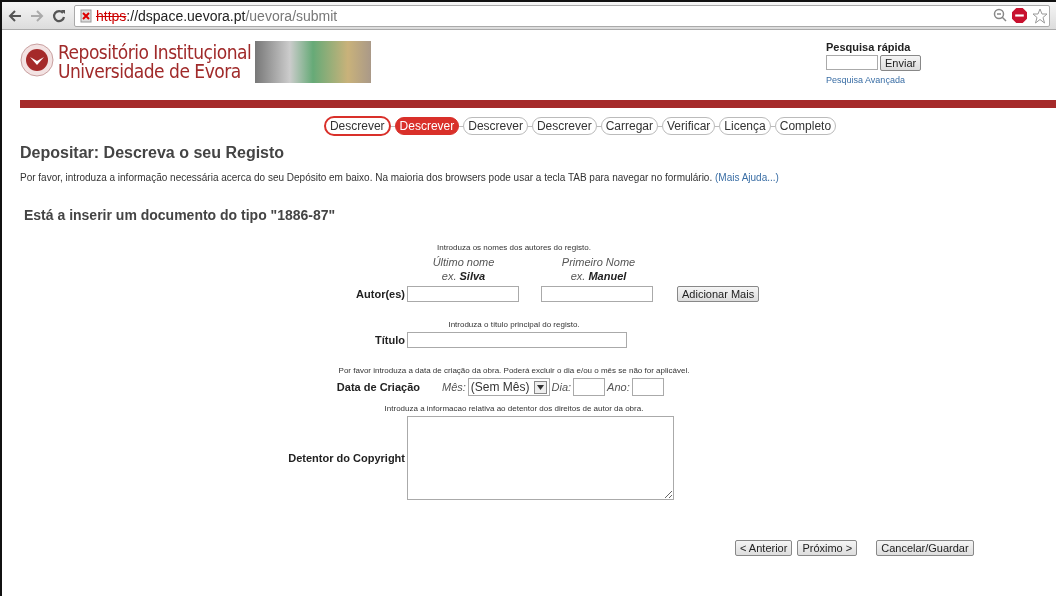 Image resolution: width=1056 pixels, height=596 pixels. Describe the element at coordinates (869, 47) in the screenshot. I see `quick-search-label: Pesquisa rápida` at that location.